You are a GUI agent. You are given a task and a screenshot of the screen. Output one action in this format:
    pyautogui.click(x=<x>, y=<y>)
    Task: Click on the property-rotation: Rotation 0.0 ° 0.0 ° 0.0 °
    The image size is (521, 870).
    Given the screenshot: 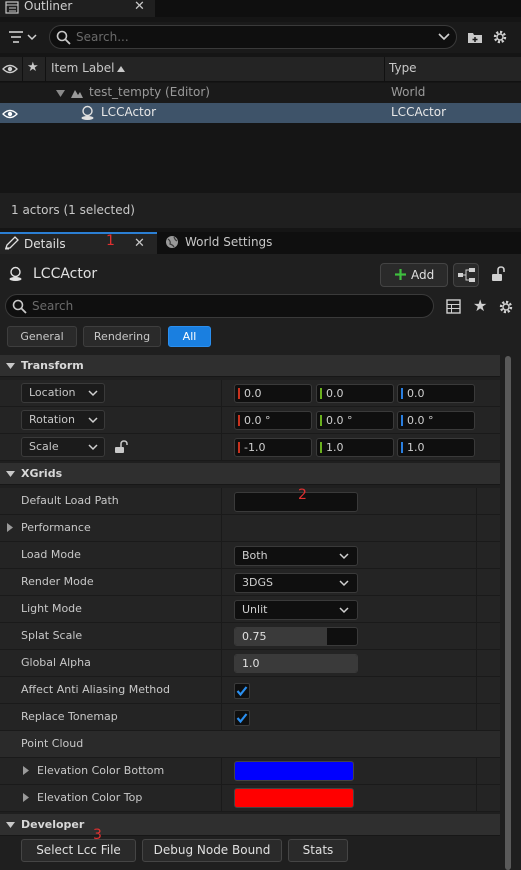 What is the action you would take?
    pyautogui.click(x=250, y=420)
    